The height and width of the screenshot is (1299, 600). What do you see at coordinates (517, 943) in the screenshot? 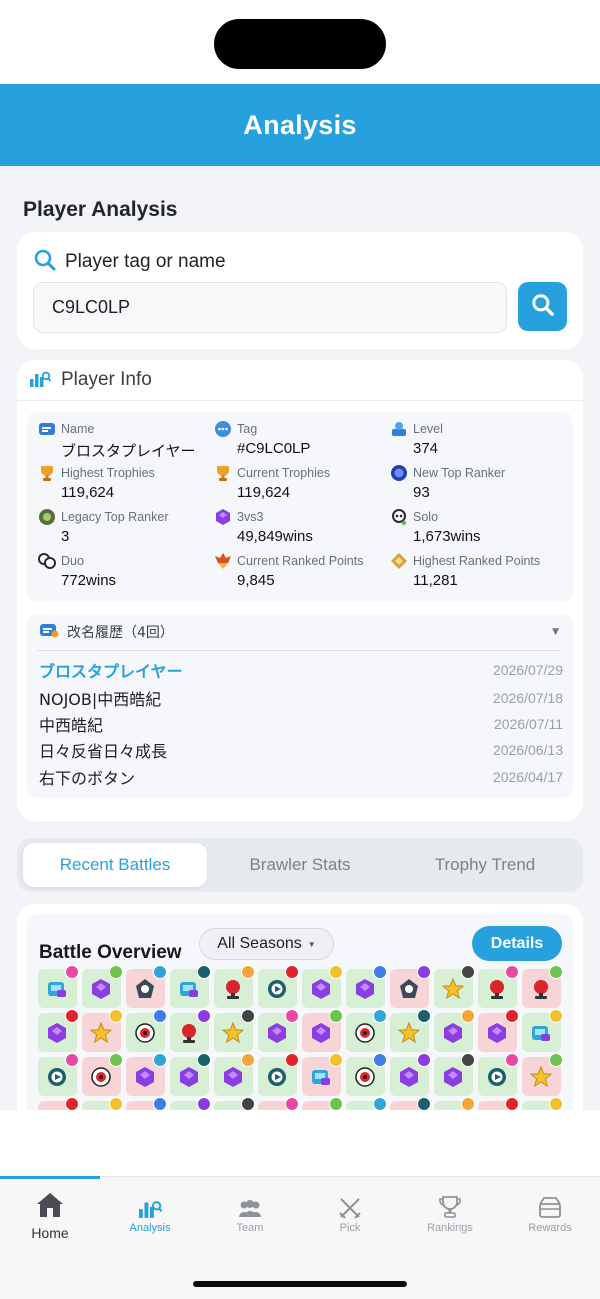
I see `details-button: Details` at bounding box center [517, 943].